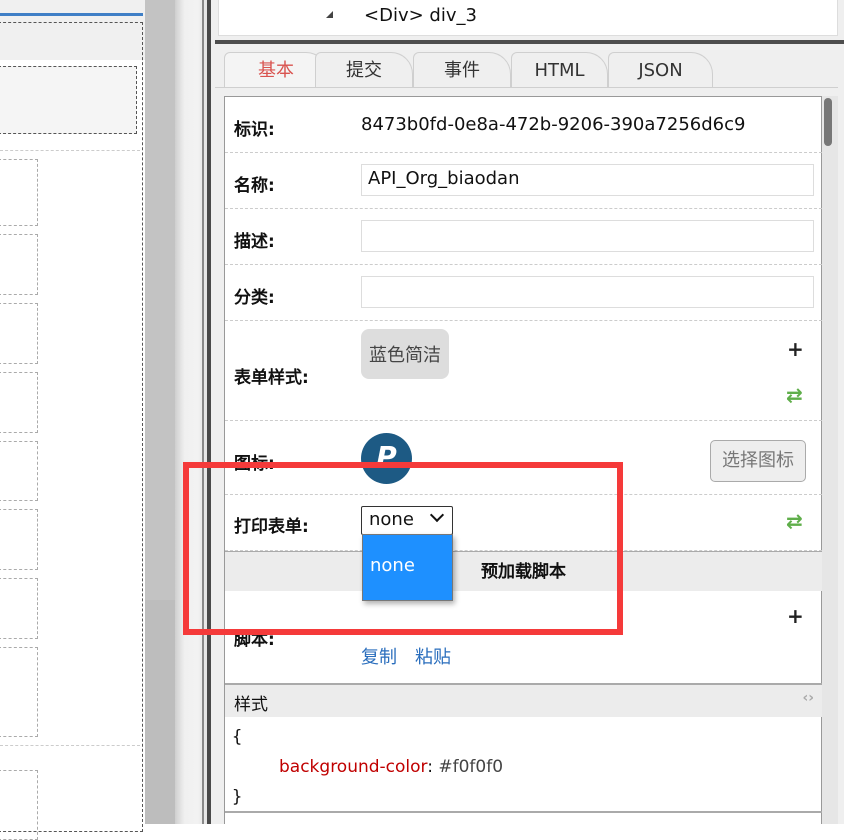 The height and width of the screenshot is (840, 844). I want to click on id-label: 标识:, so click(254, 130).